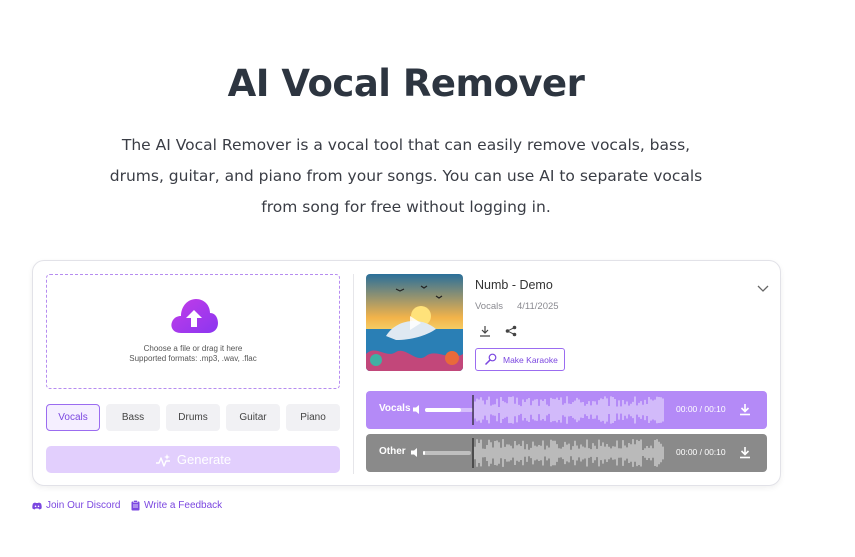 Image resolution: width=855 pixels, height=557 pixels. I want to click on discord-link: Join Our Discord, so click(76, 505).